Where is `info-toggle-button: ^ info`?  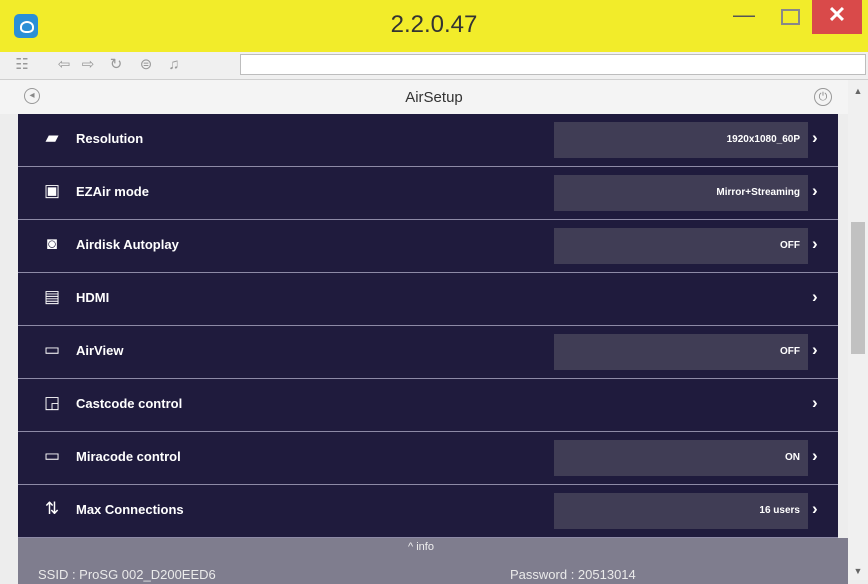 info-toggle-button: ^ info is located at coordinates (421, 547).